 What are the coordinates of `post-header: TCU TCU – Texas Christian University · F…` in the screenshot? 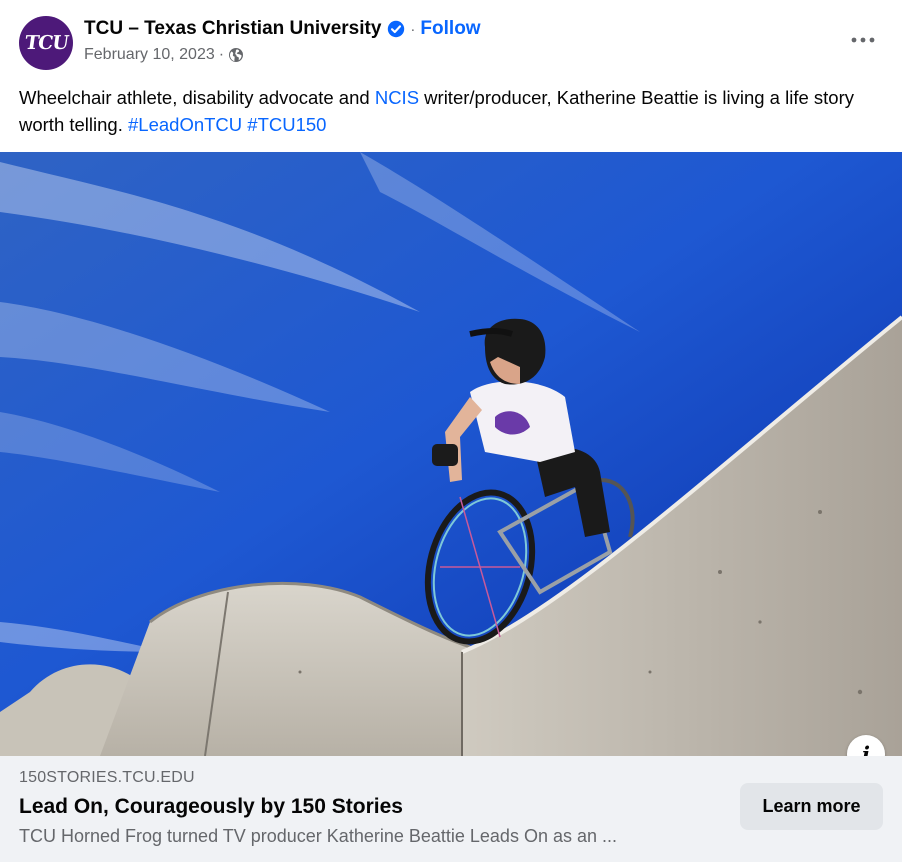 It's located at (451, 40).